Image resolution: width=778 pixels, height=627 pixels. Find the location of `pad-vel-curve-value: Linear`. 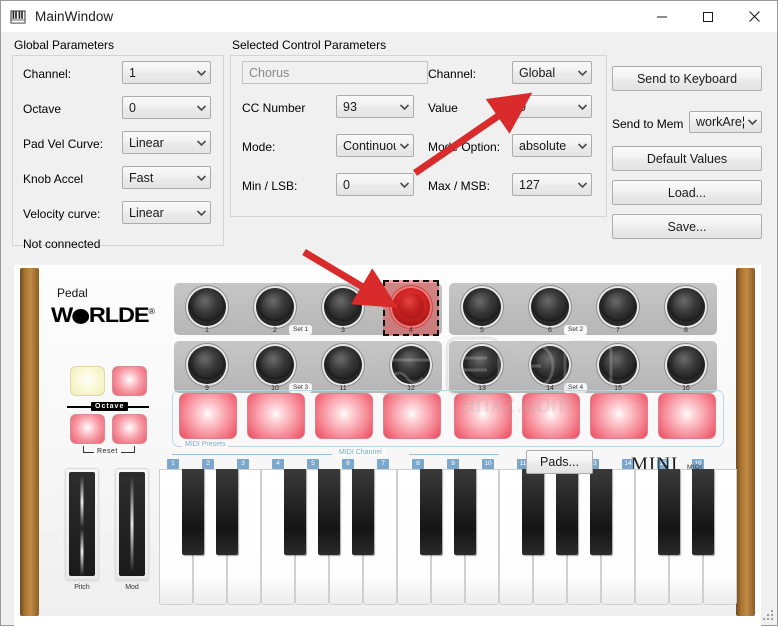

pad-vel-curve-value: Linear is located at coordinates (146, 142).